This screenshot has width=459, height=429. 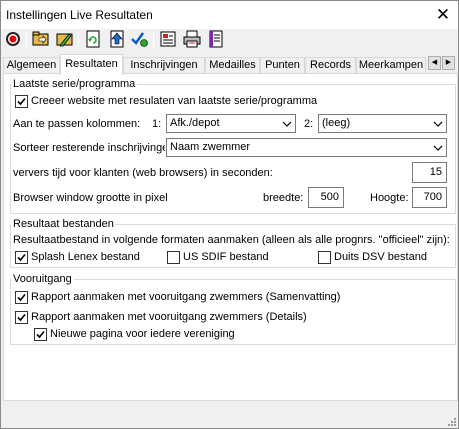 I want to click on edit-folder-icon, so click(x=65, y=39).